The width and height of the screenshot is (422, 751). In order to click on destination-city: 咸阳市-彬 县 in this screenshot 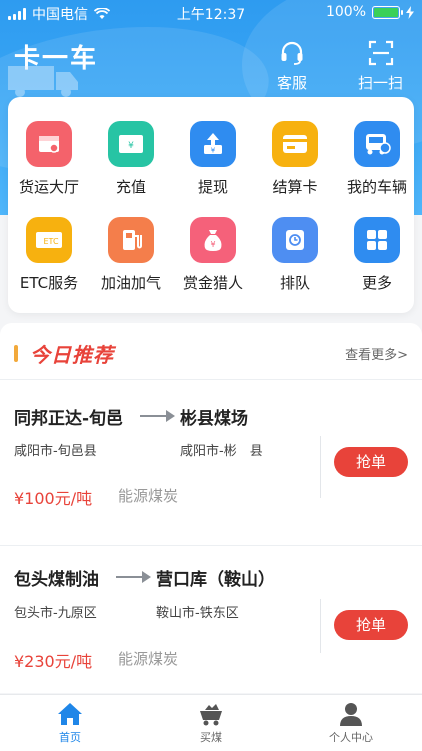, I will do `click(221, 451)`.